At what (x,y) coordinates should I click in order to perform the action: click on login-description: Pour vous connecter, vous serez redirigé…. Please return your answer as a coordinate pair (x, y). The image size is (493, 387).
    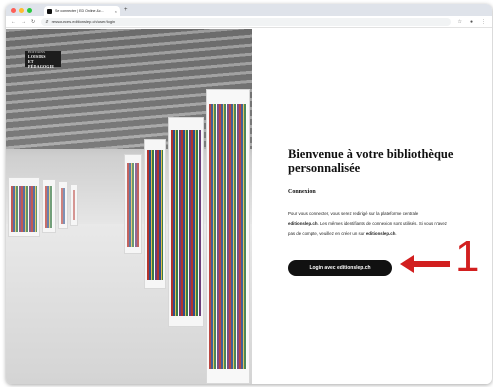
    Looking at the image, I should click on (368, 224).